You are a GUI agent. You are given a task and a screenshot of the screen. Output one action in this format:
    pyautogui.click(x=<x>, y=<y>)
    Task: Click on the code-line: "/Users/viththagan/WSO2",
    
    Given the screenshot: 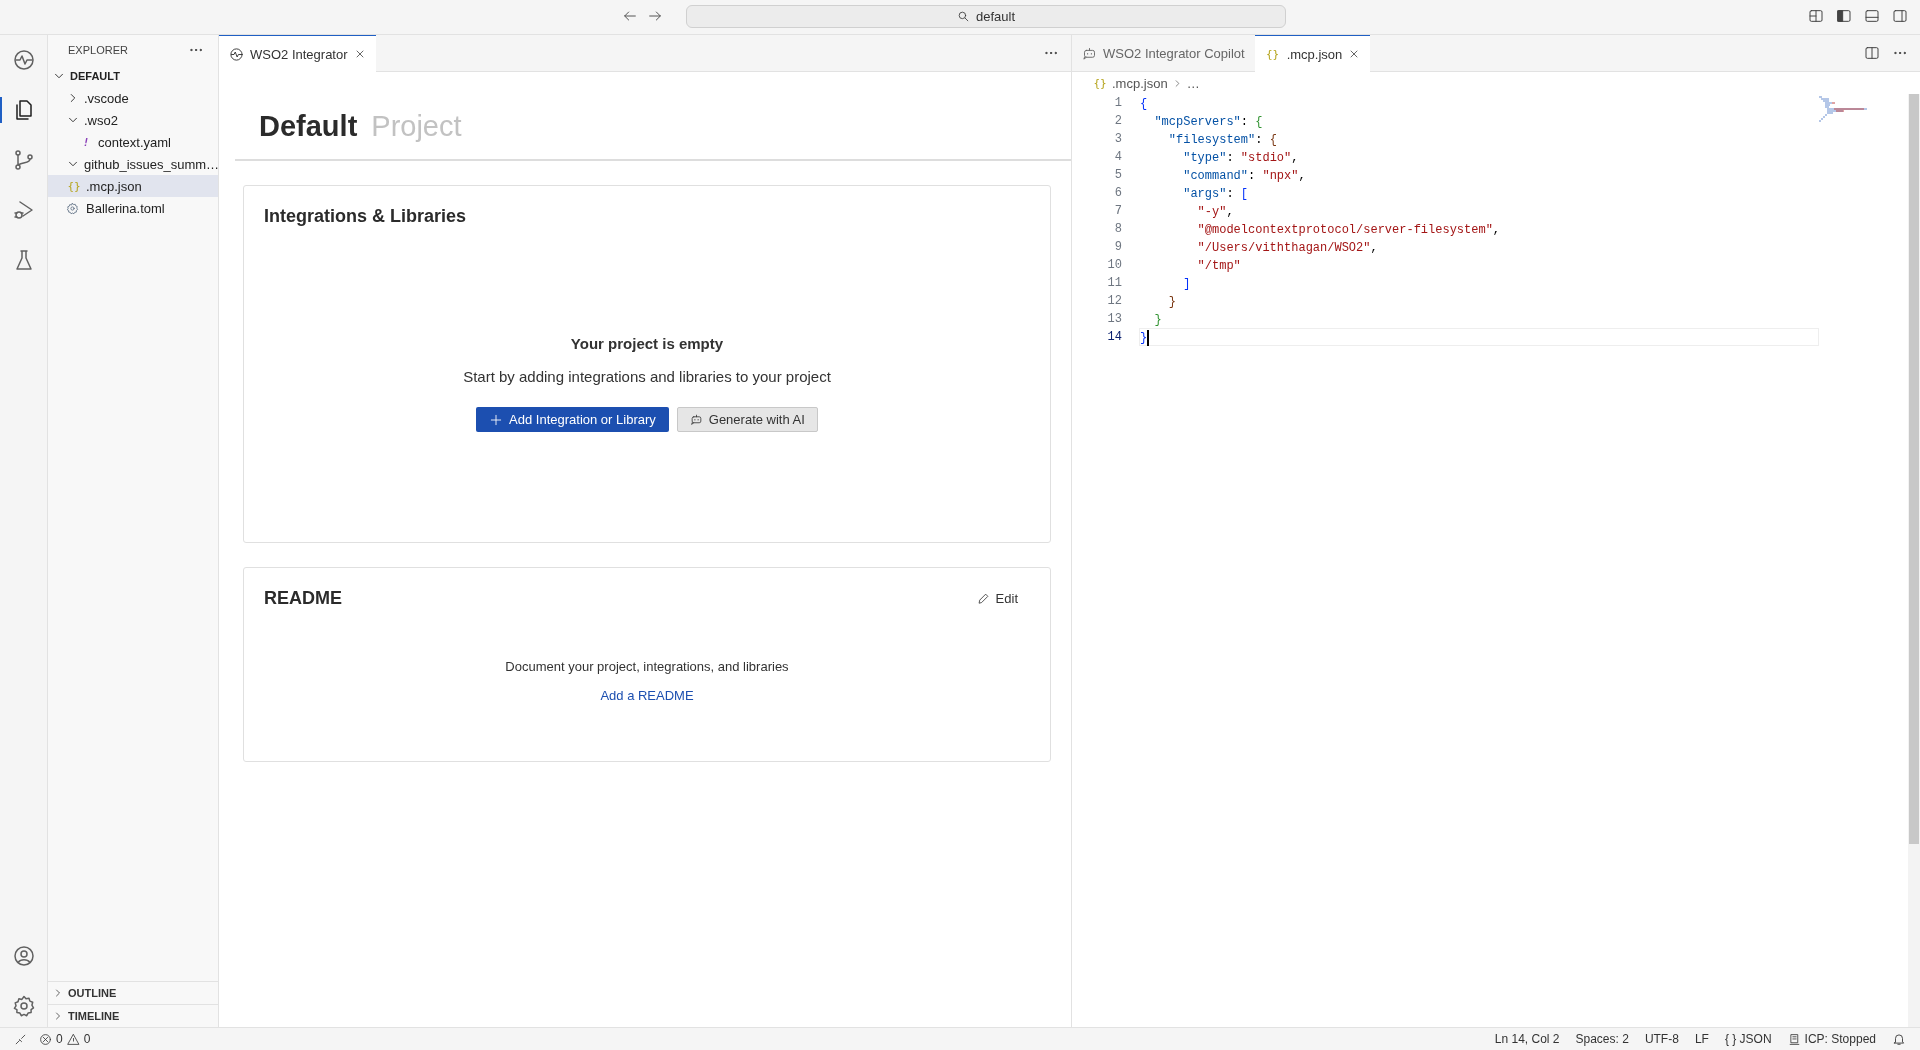 What is the action you would take?
    pyautogui.click(x=1287, y=248)
    